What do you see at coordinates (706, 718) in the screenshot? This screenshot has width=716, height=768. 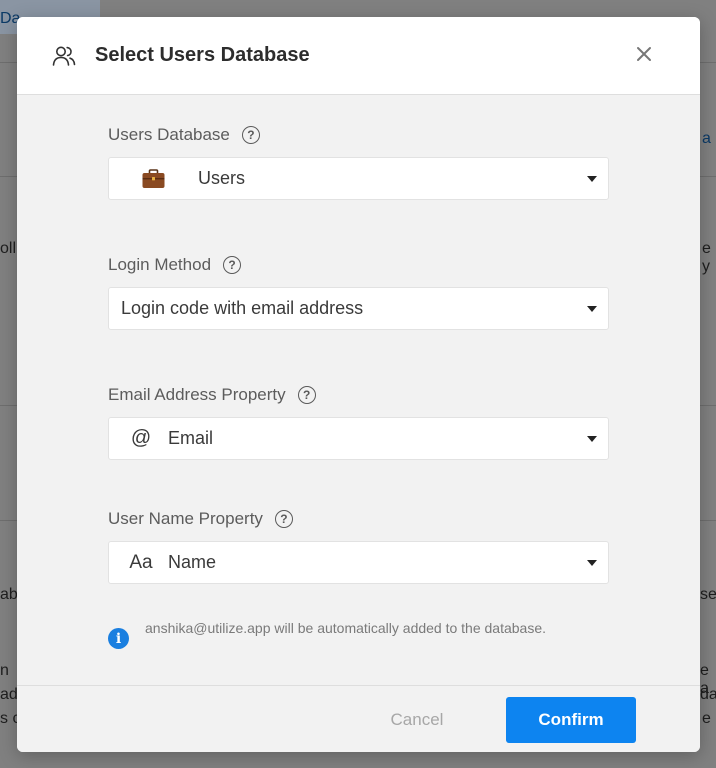 I see `background-text-fragment: e` at bounding box center [706, 718].